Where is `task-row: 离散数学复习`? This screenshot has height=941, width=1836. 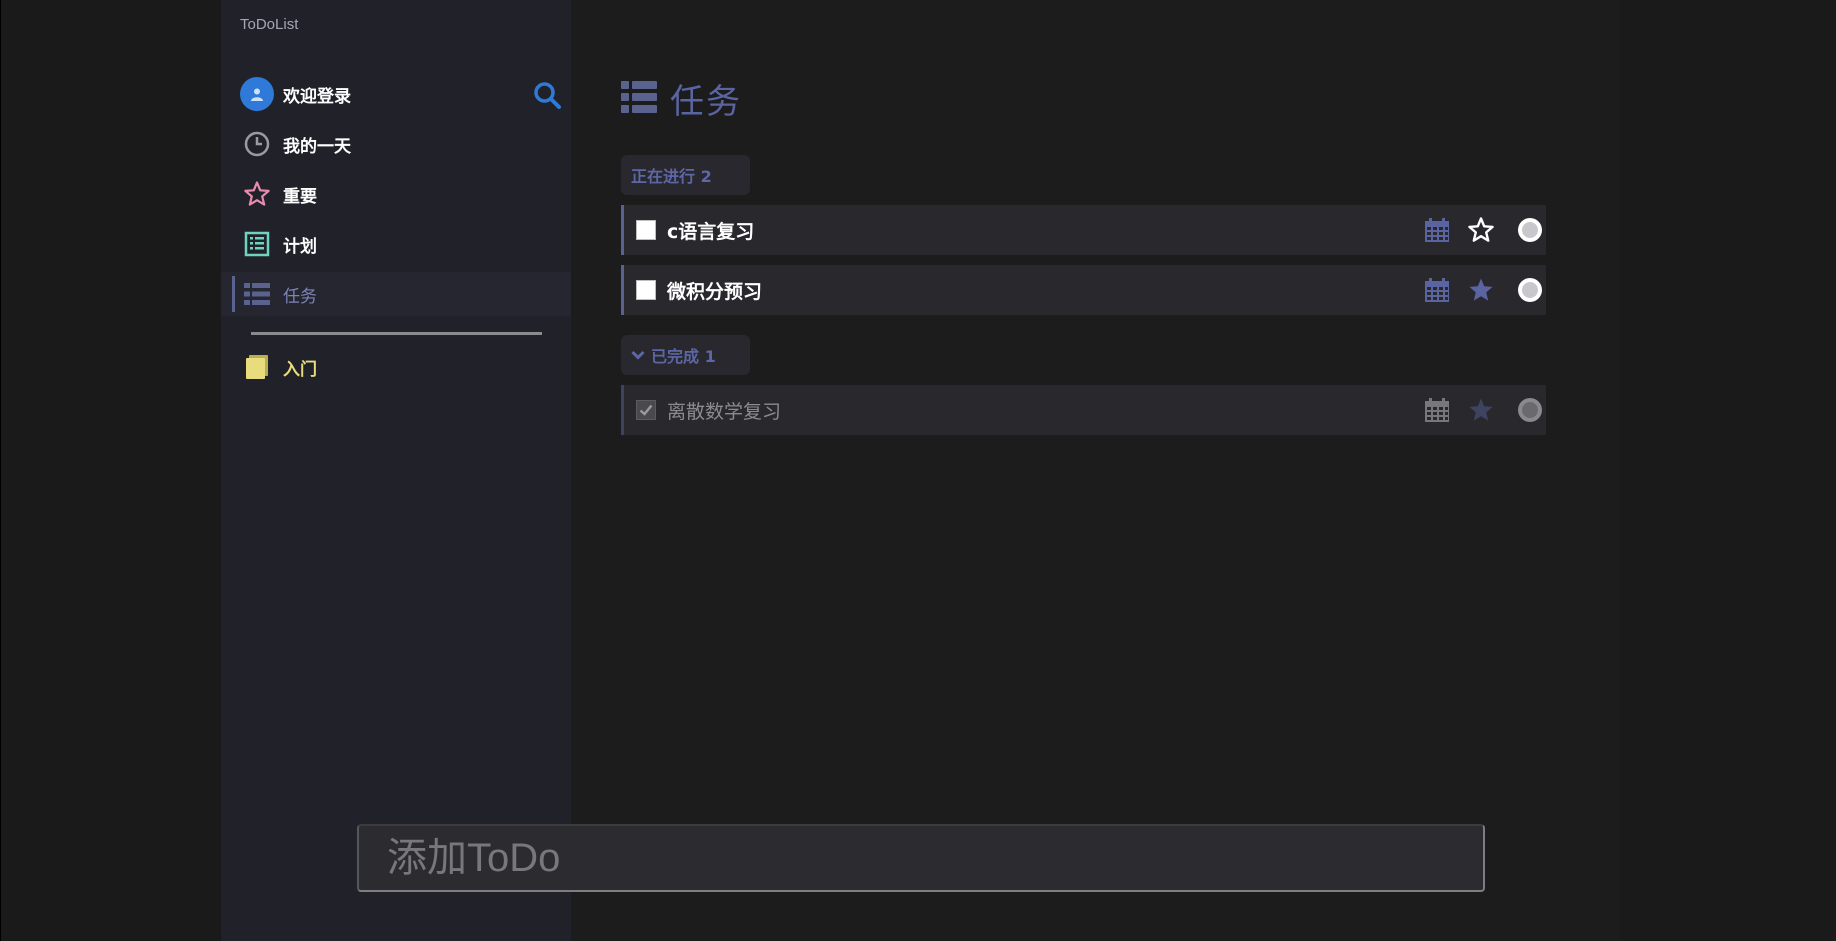 task-row: 离散数学复习 is located at coordinates (1083, 410).